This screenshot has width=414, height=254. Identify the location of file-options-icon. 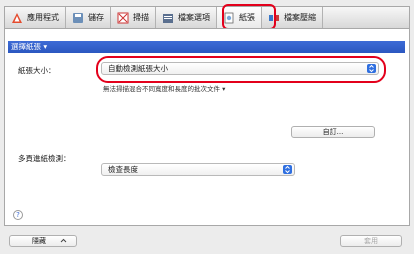
(168, 18).